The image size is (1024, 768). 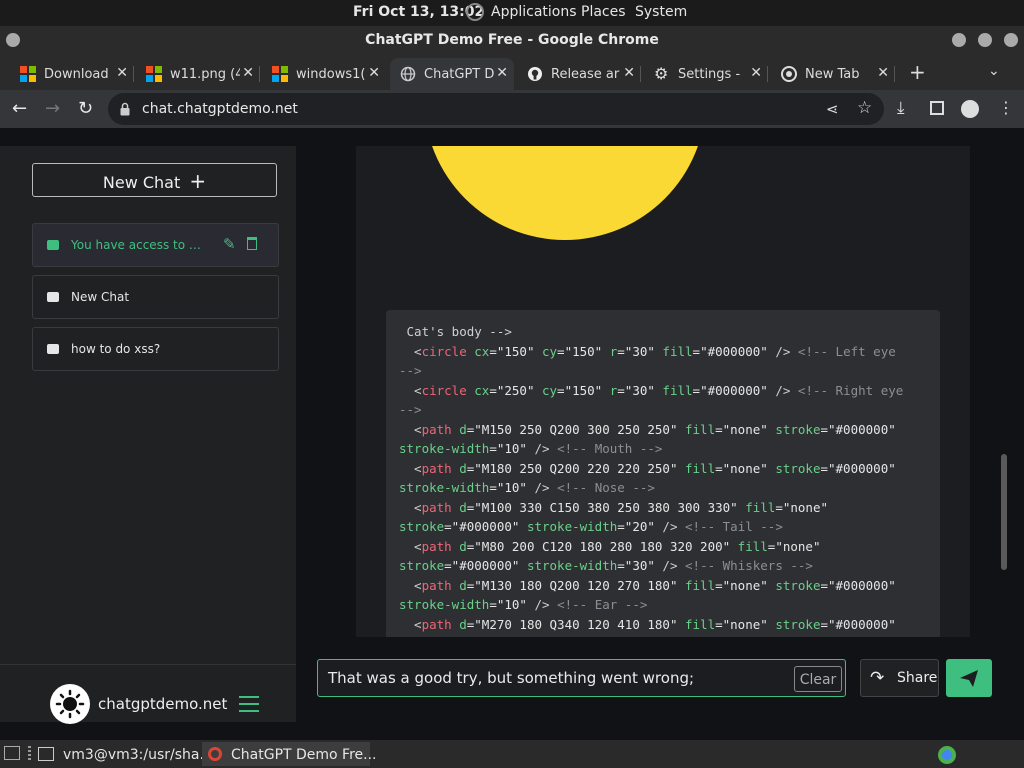 What do you see at coordinates (125, 108) in the screenshot?
I see `lock-icon` at bounding box center [125, 108].